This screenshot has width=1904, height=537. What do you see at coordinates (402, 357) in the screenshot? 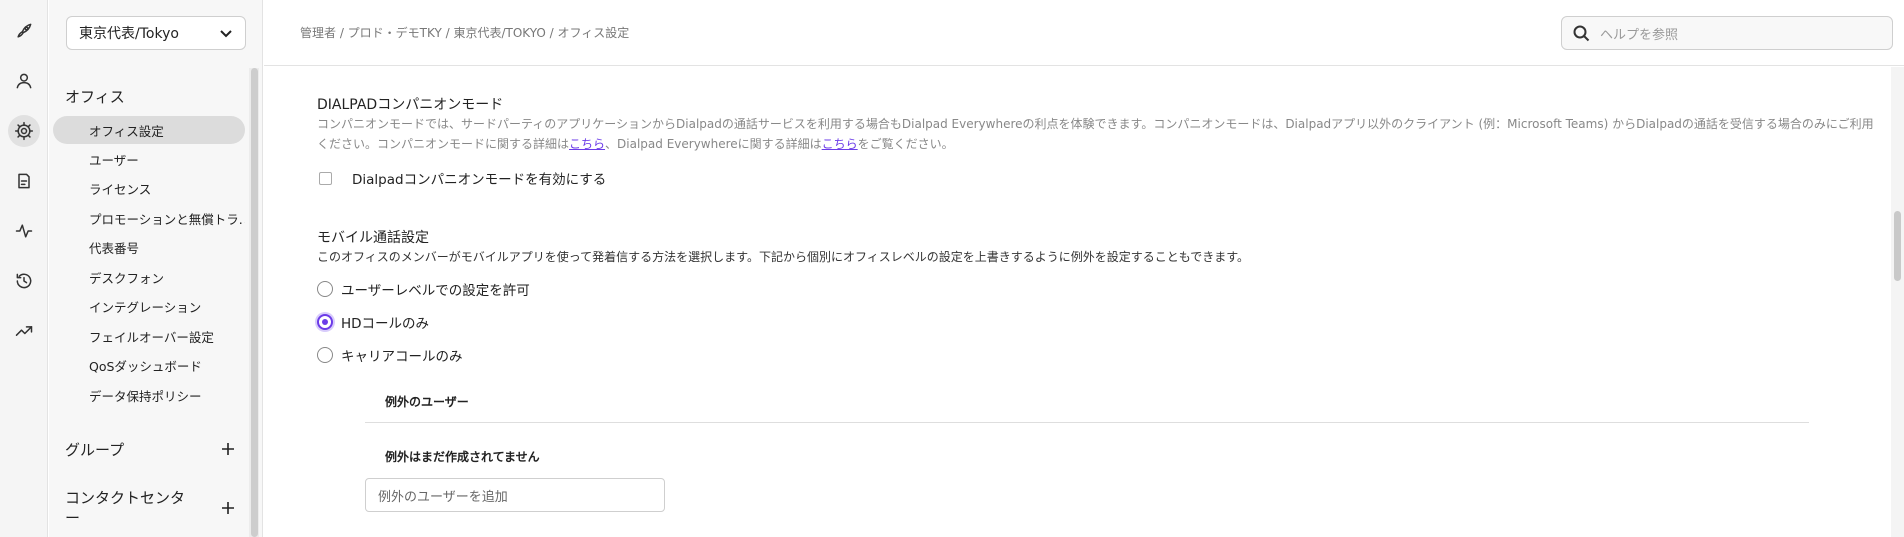
I see `radio-carrier-call-only-label: キャリアコールのみ` at bounding box center [402, 357].